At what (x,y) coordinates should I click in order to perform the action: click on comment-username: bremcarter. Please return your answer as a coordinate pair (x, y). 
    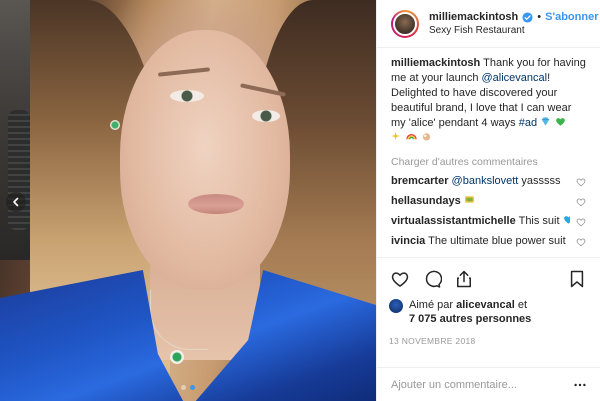
    Looking at the image, I should click on (419, 181).